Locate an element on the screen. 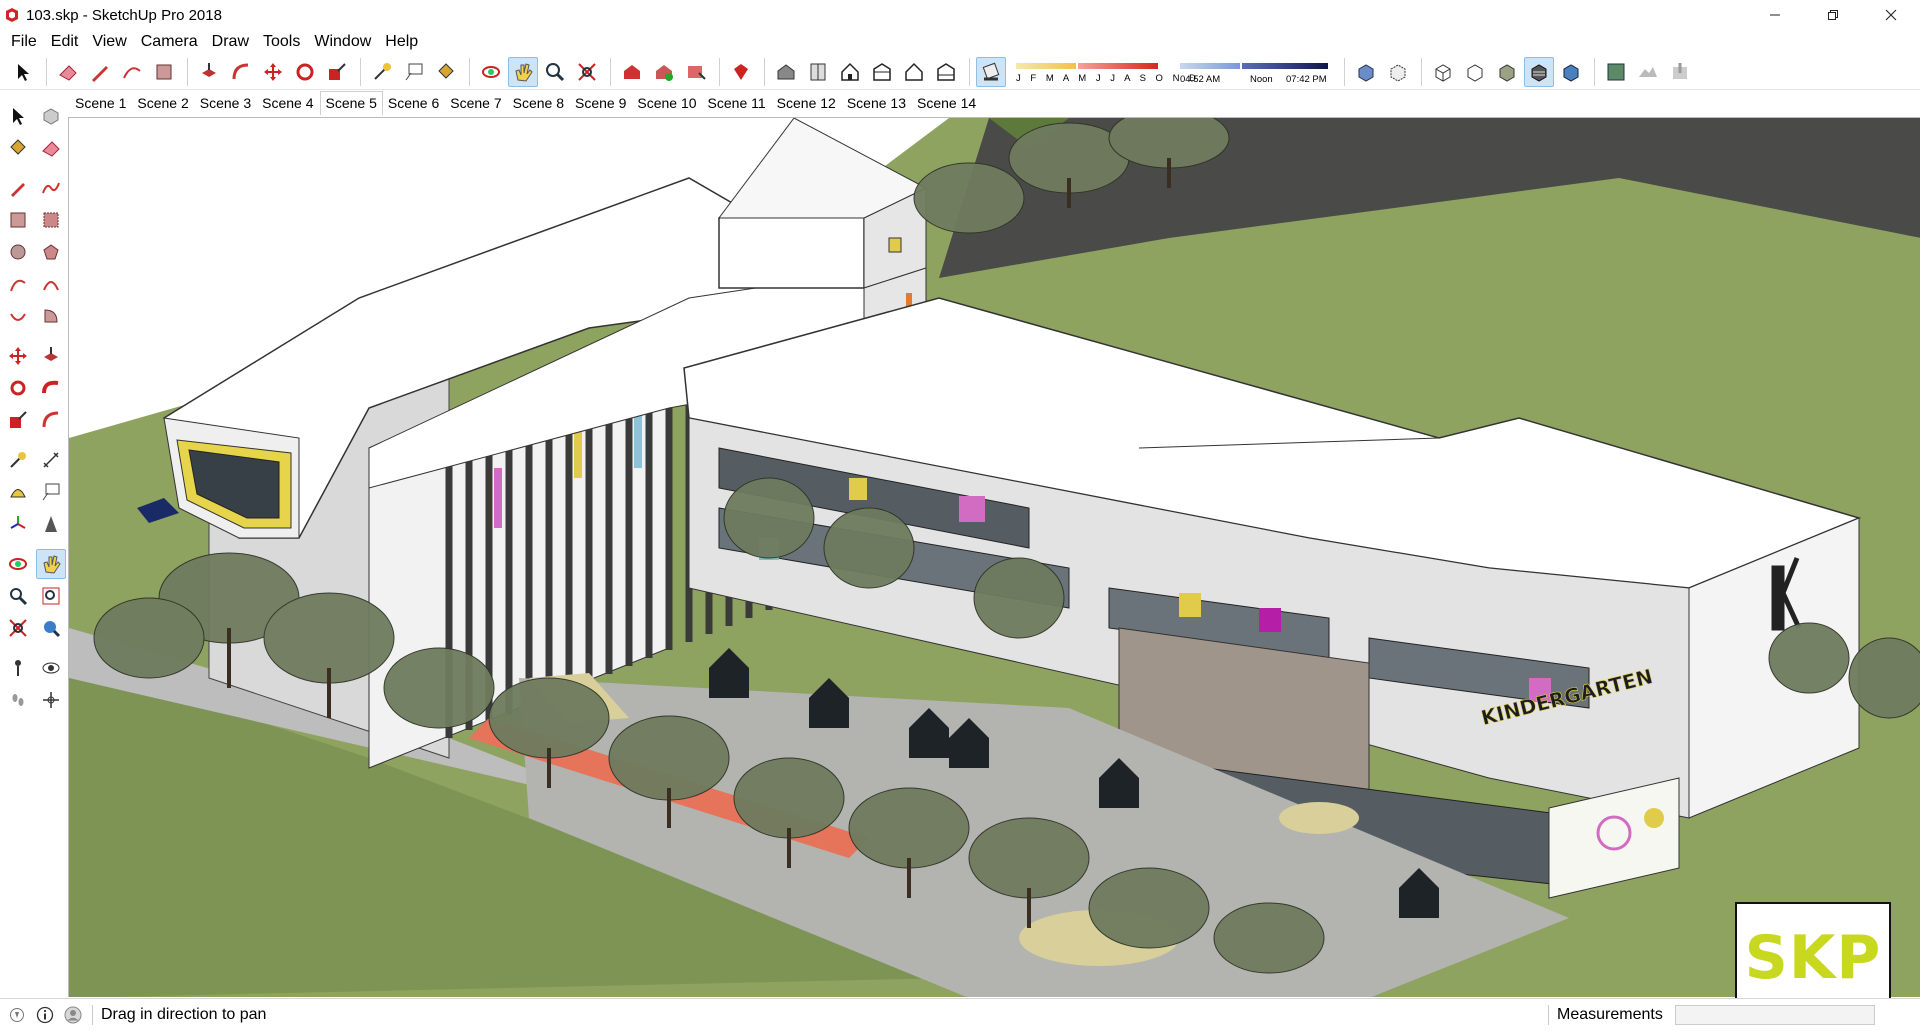 The height and width of the screenshot is (1031, 1920). view-right-button is located at coordinates (882, 72).